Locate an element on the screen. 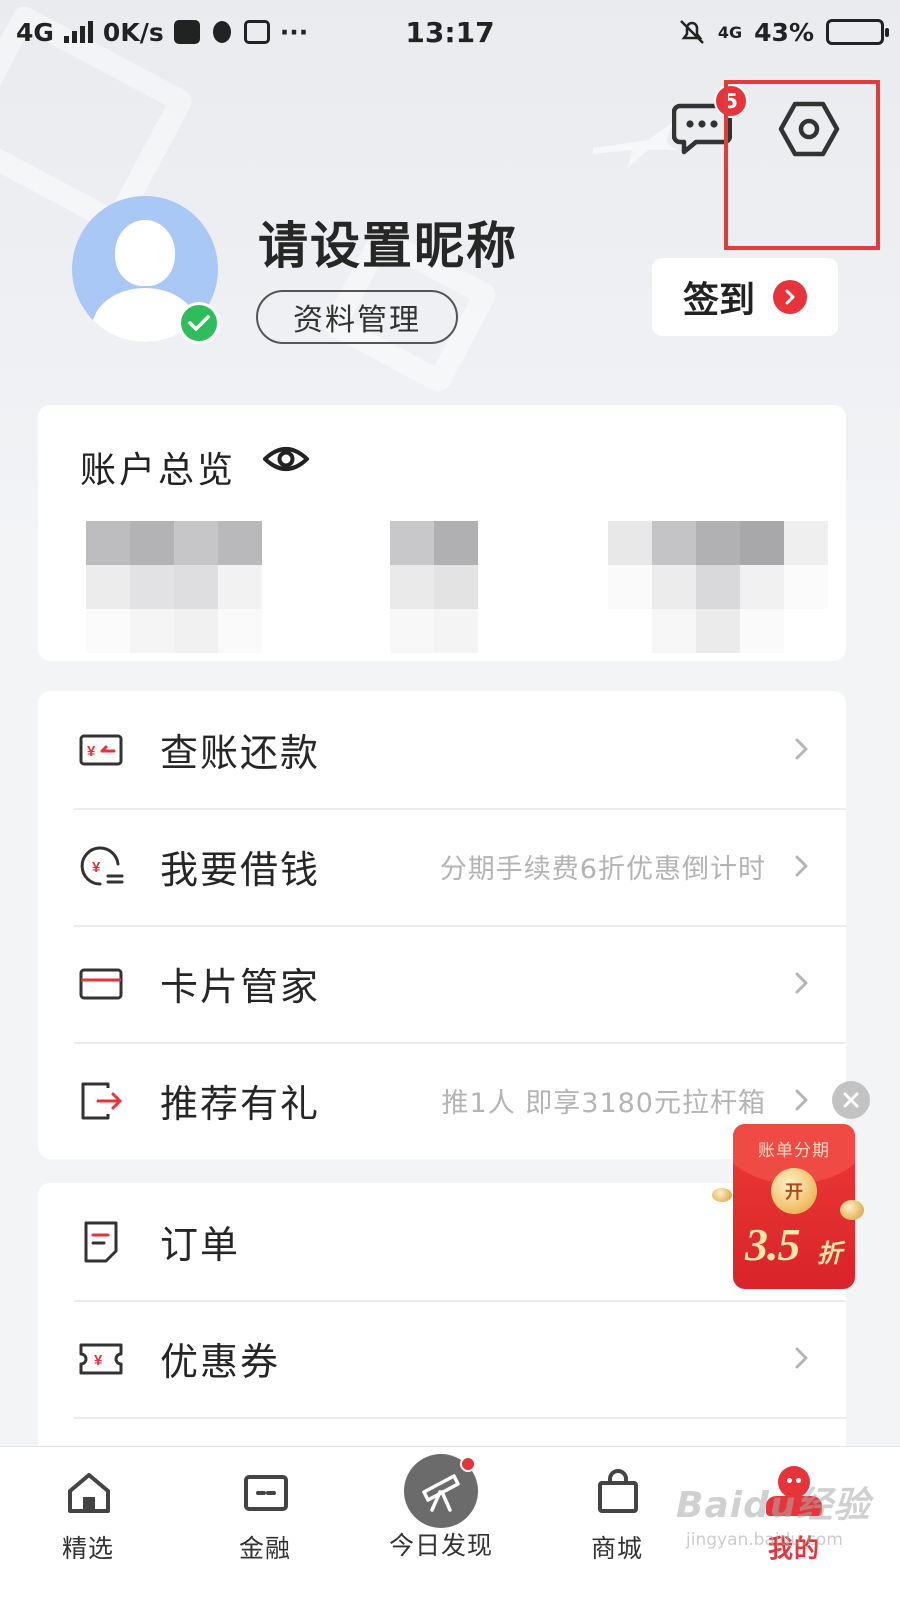 This screenshot has width=900, height=1600. battery-percent: 43% is located at coordinates (784, 32).